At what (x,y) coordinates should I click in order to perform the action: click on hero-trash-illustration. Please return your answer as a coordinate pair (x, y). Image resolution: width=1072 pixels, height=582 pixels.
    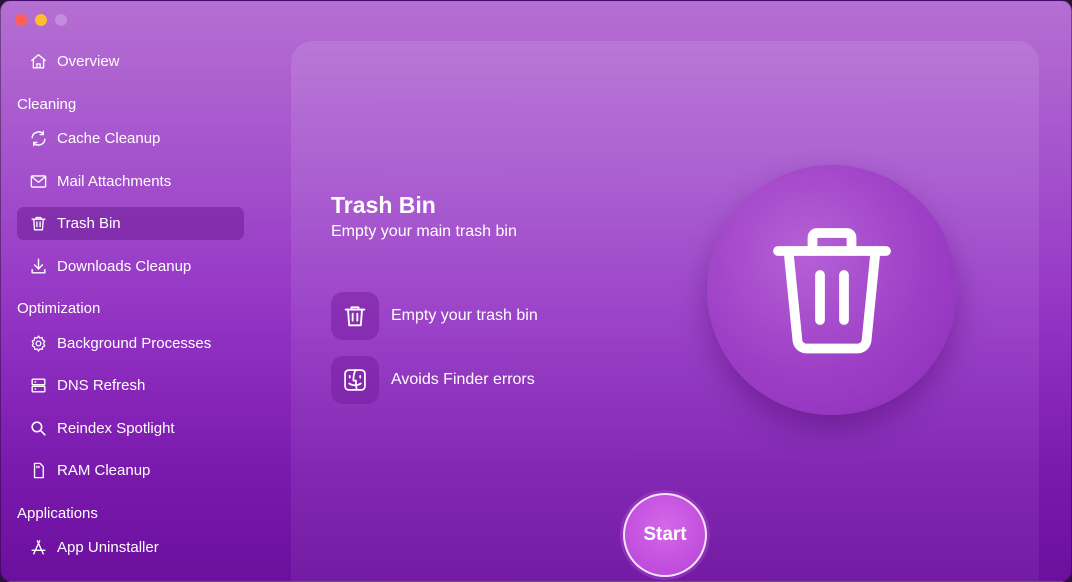
    Looking at the image, I should click on (832, 290).